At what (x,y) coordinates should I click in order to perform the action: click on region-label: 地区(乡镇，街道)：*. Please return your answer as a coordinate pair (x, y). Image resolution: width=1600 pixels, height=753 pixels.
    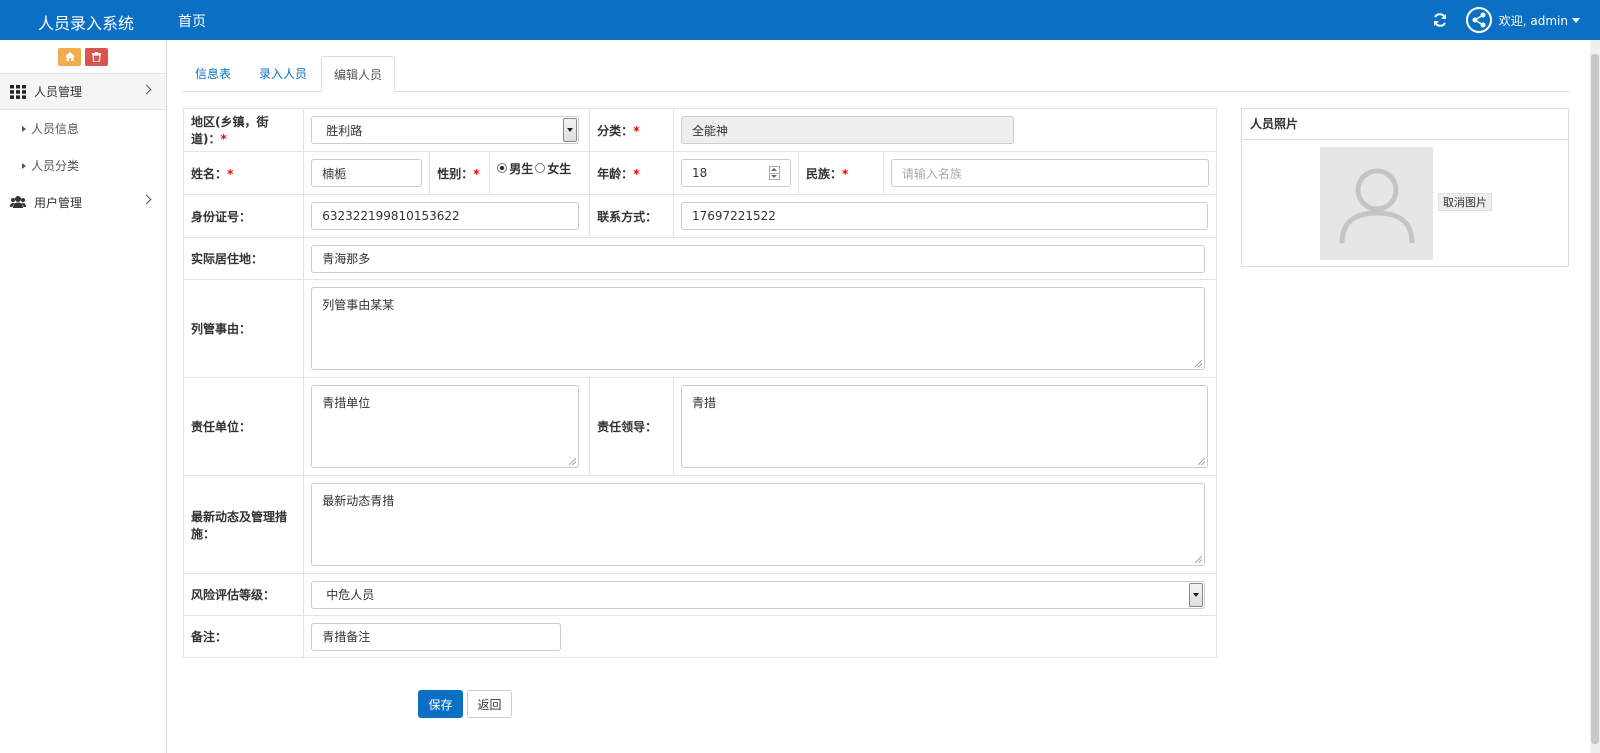
    Looking at the image, I should click on (243, 130).